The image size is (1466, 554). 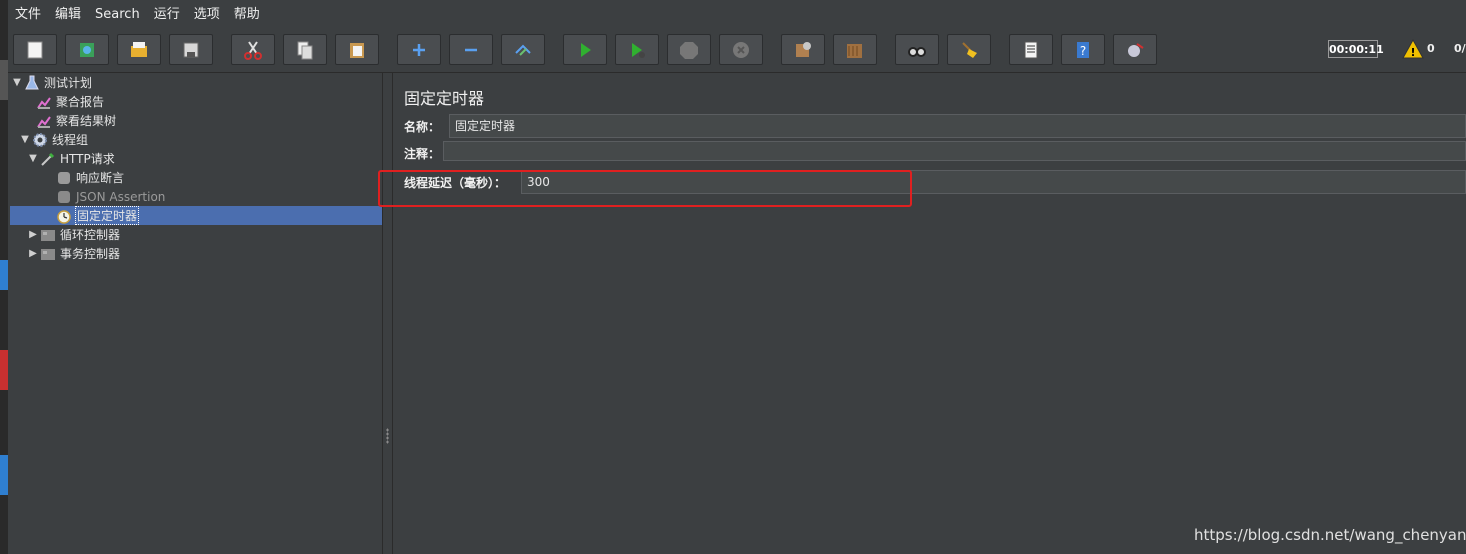 I want to click on open-icon, so click(x=139, y=49).